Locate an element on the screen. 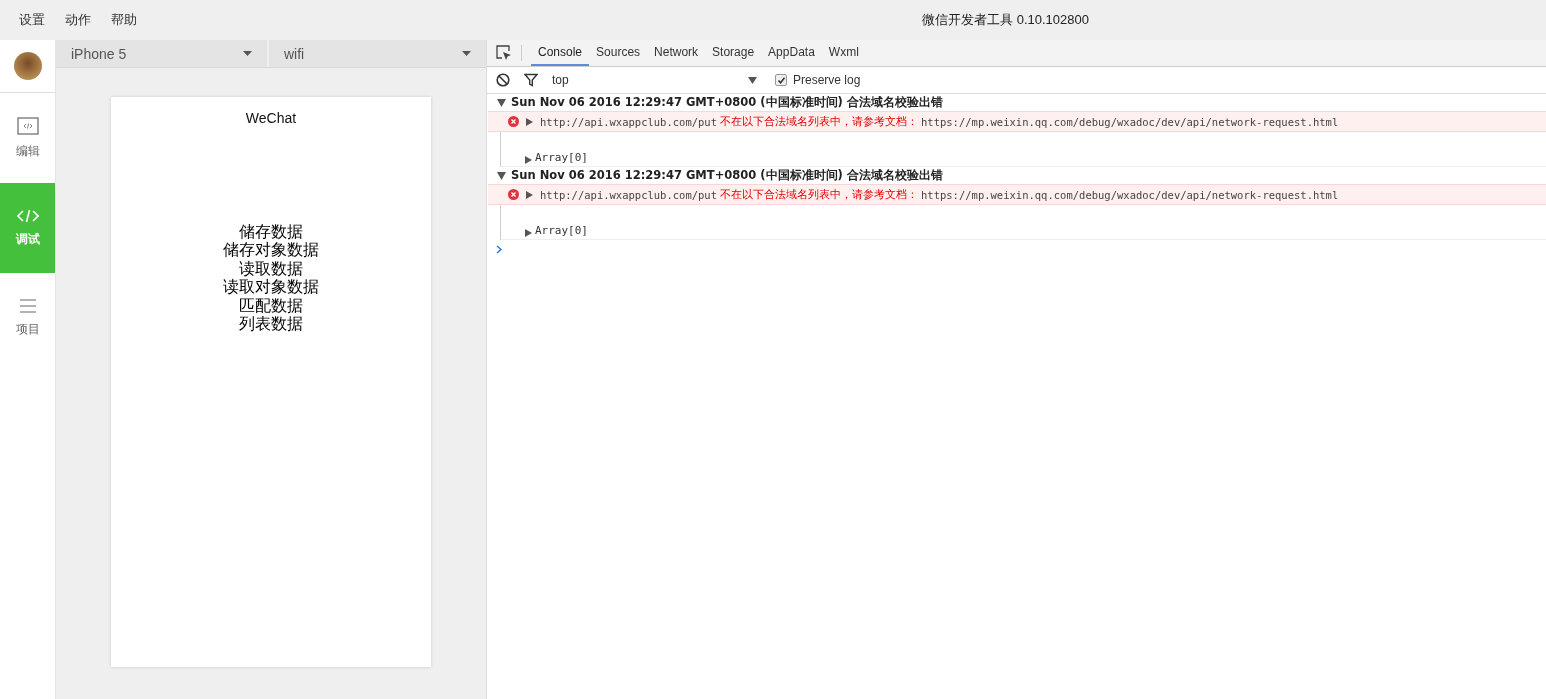  list-item: 读取数据 is located at coordinates (271, 269).